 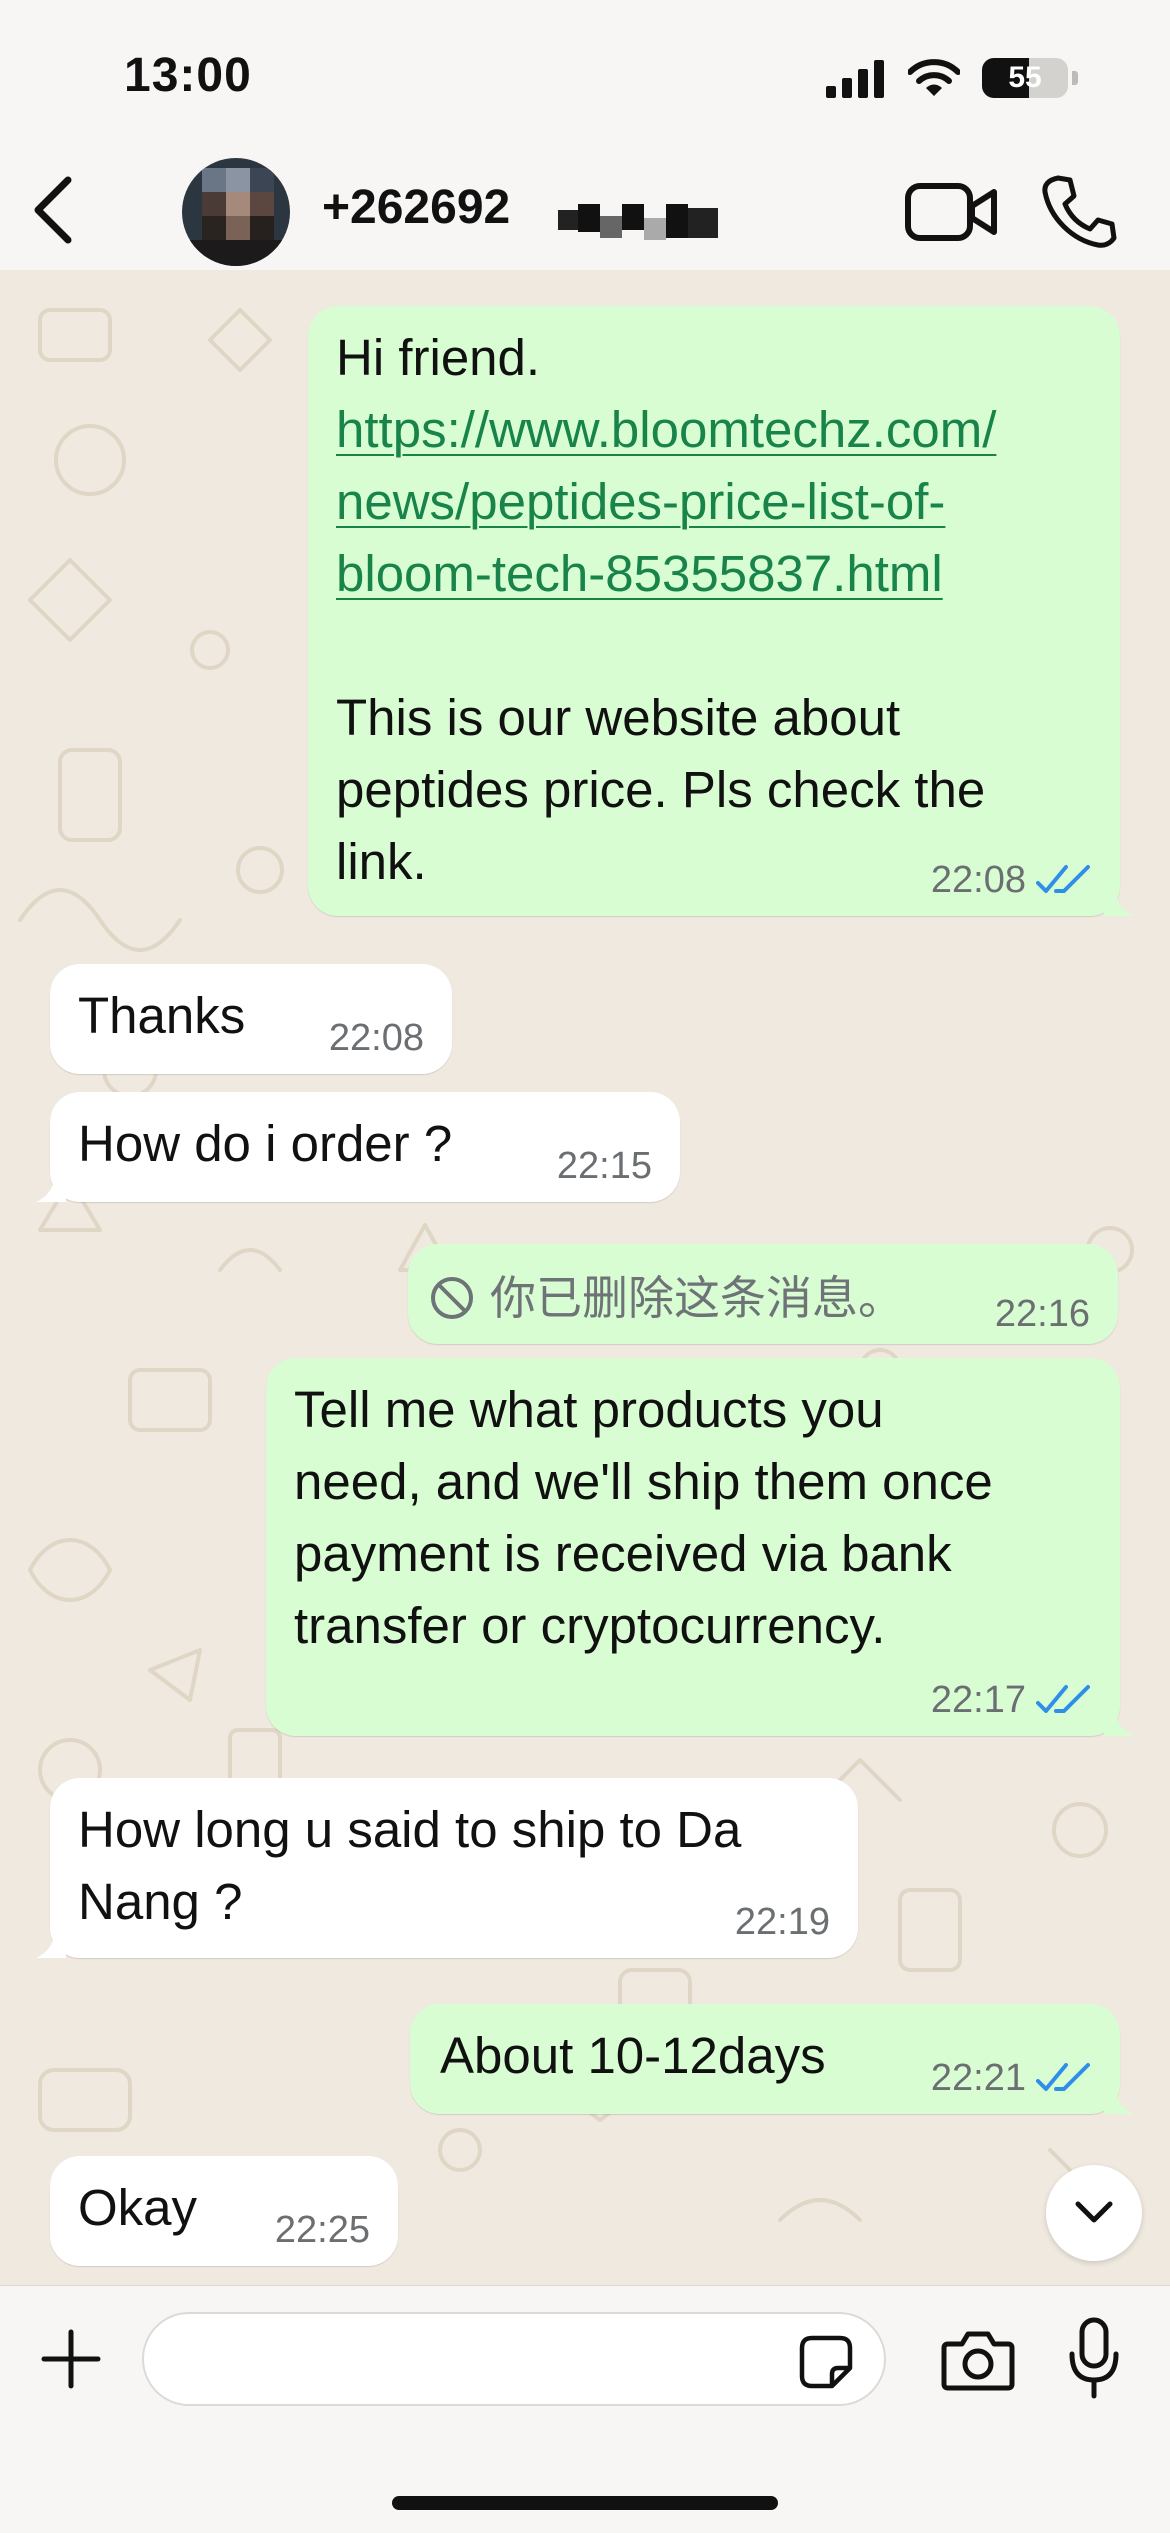 What do you see at coordinates (978, 2360) in the screenshot?
I see `camera-icon` at bounding box center [978, 2360].